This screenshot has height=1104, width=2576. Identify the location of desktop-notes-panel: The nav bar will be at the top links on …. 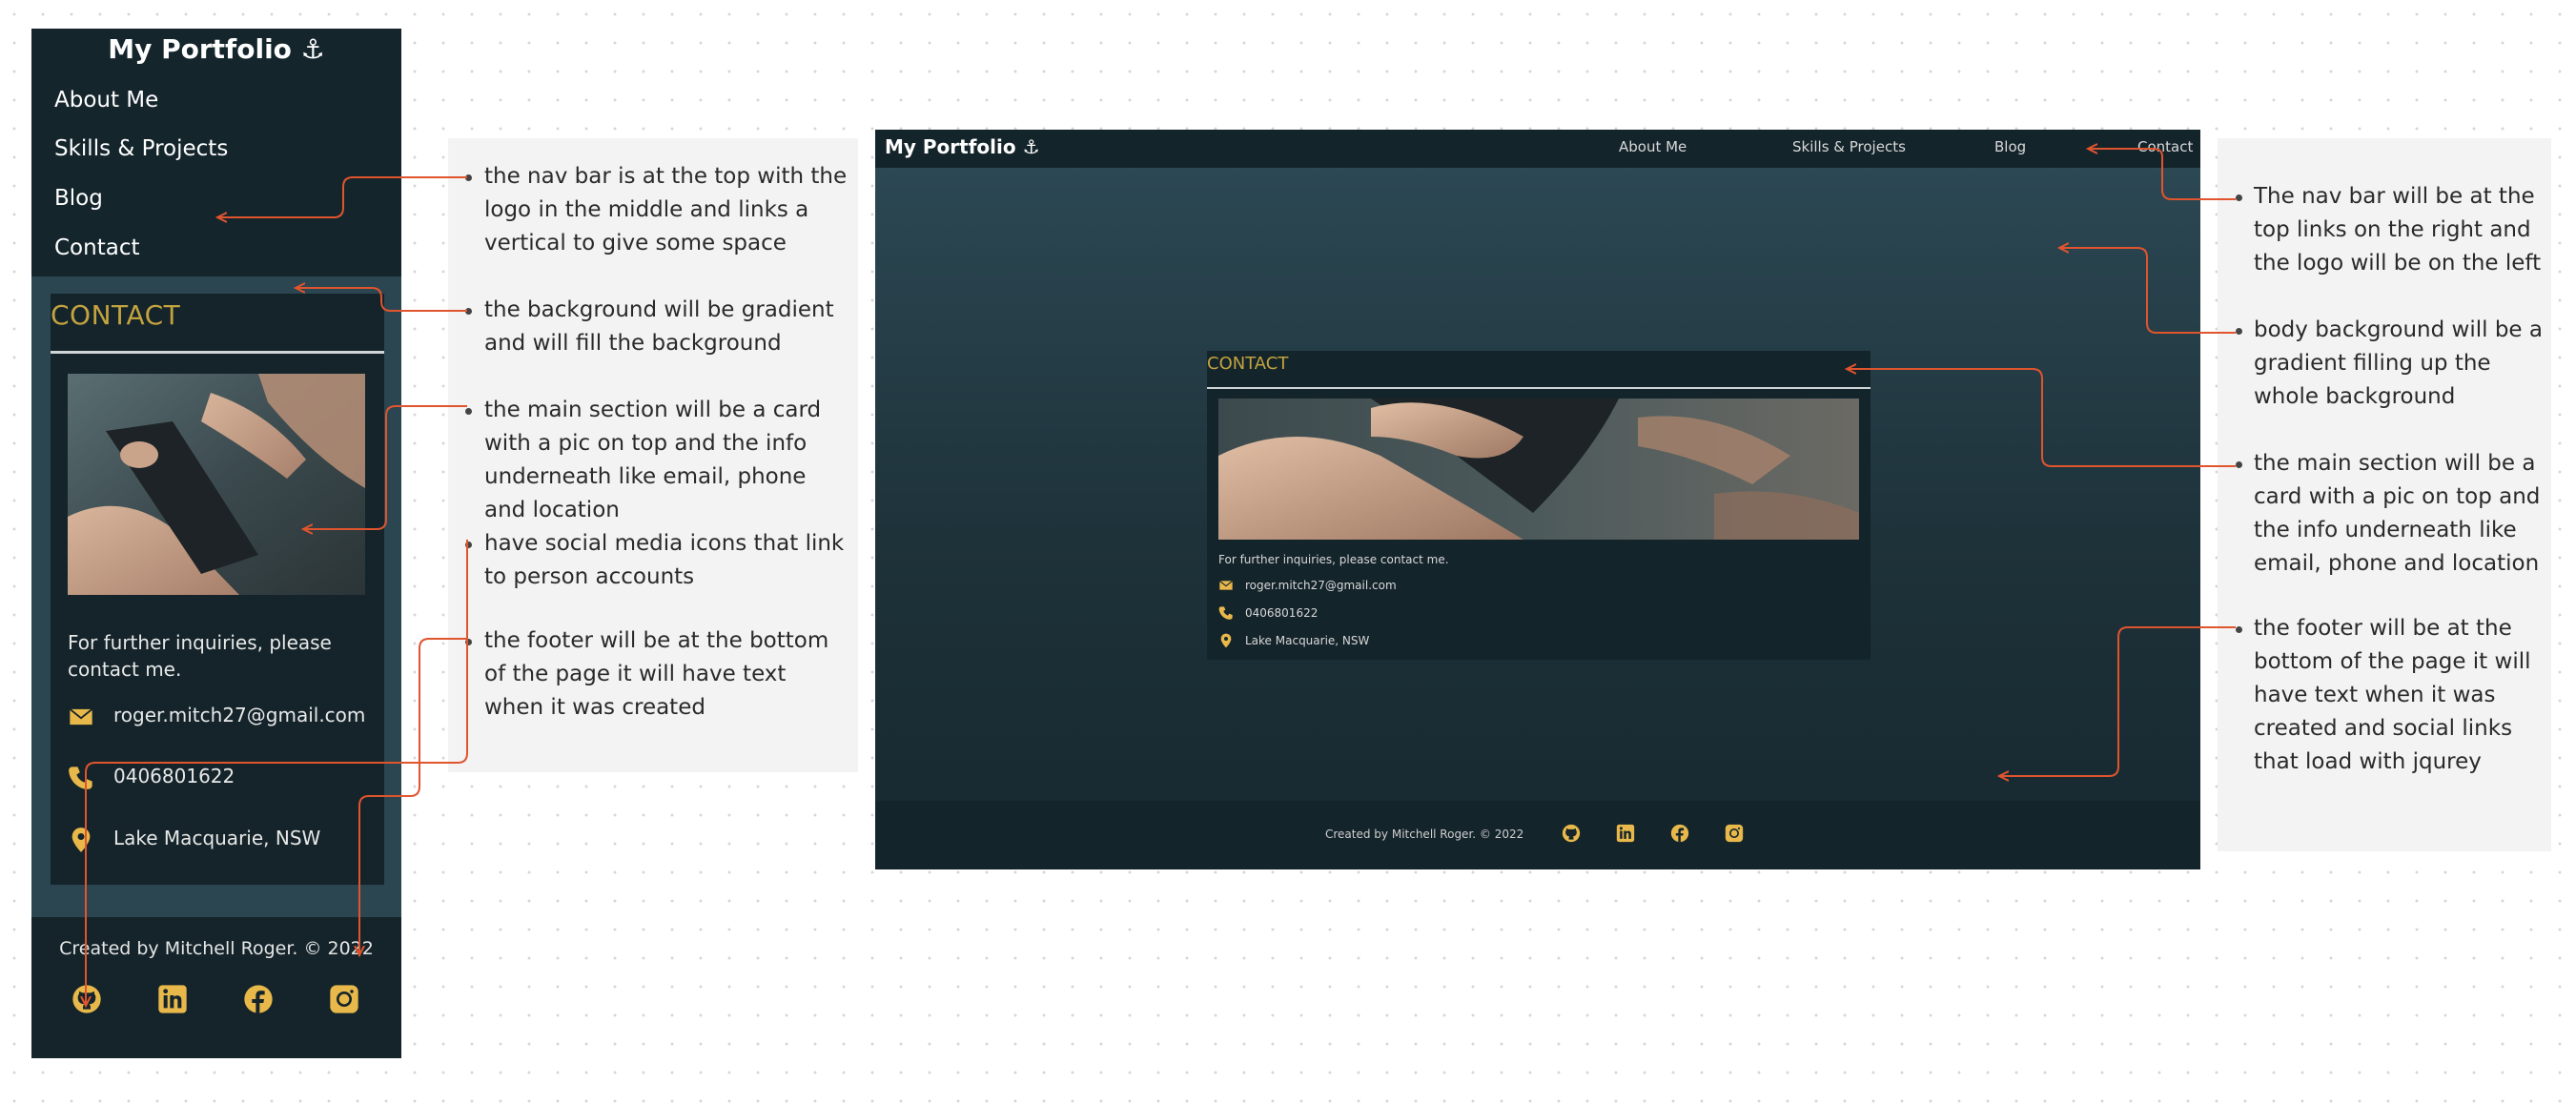
(2385, 494).